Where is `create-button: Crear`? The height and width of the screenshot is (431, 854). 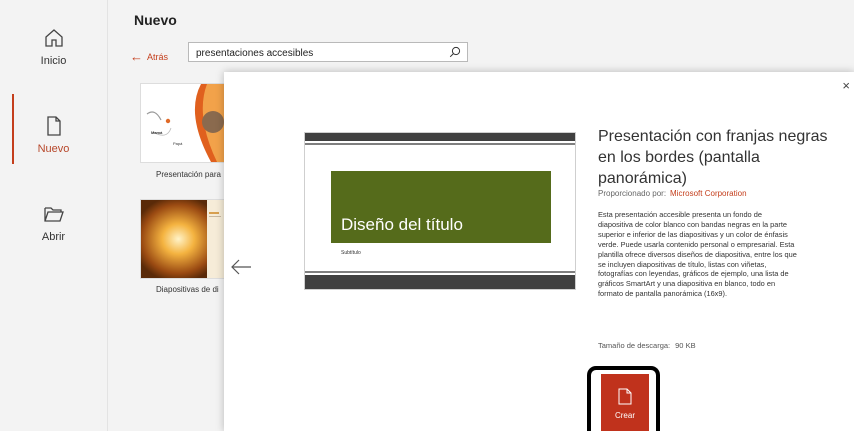
create-button: Crear is located at coordinates (625, 402).